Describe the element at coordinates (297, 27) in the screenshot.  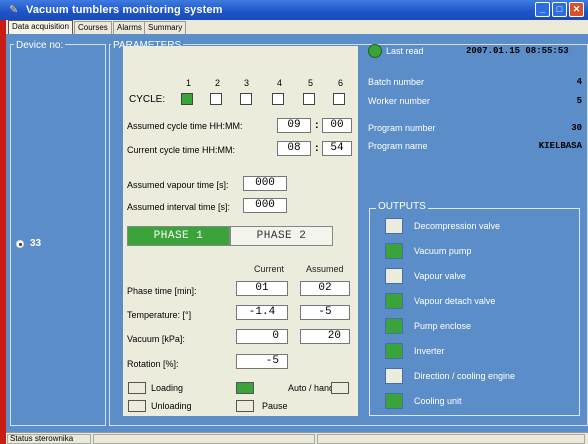
I see `tab-strip: Data acquisition Courses Alarms Summary` at that location.